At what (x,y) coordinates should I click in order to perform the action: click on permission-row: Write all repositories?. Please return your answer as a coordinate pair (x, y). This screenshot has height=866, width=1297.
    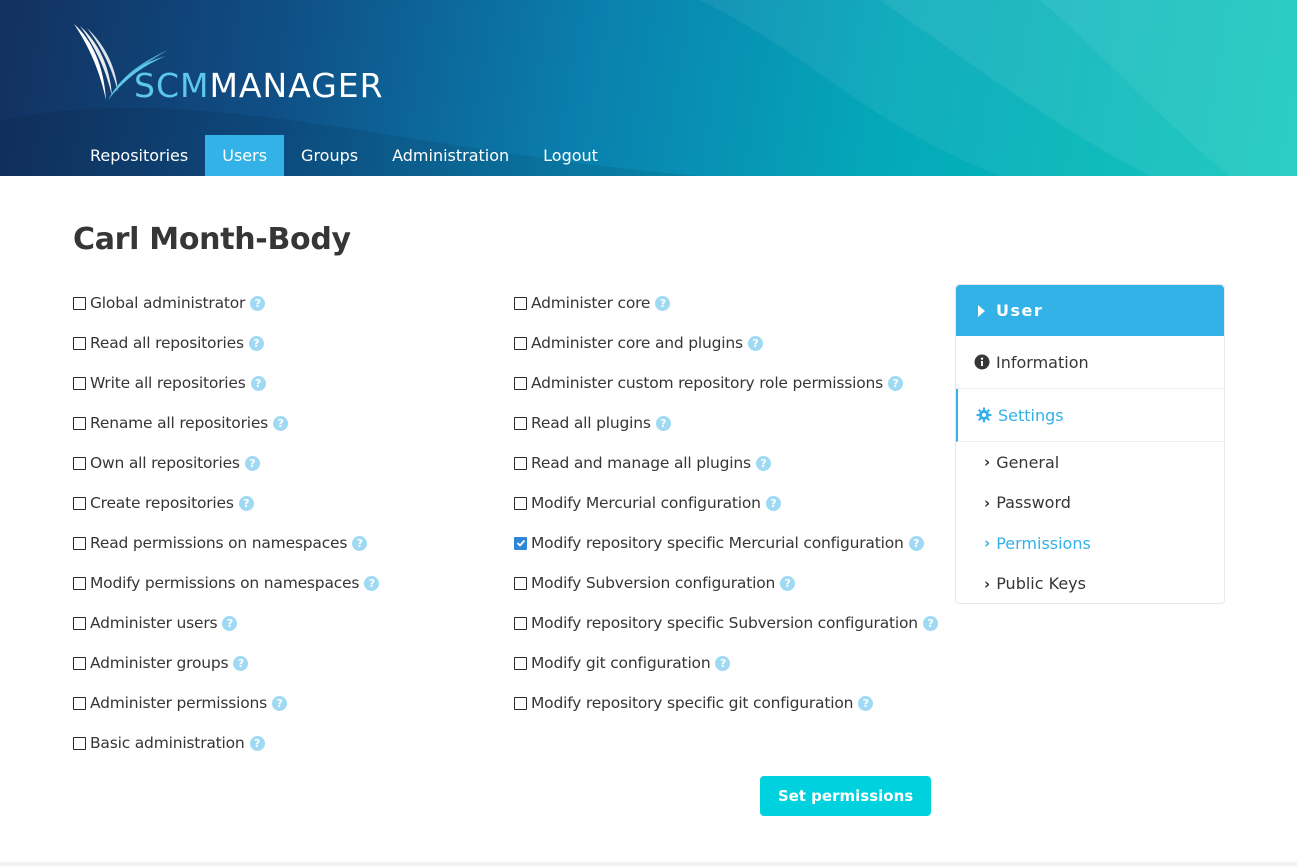
    Looking at the image, I should click on (226, 383).